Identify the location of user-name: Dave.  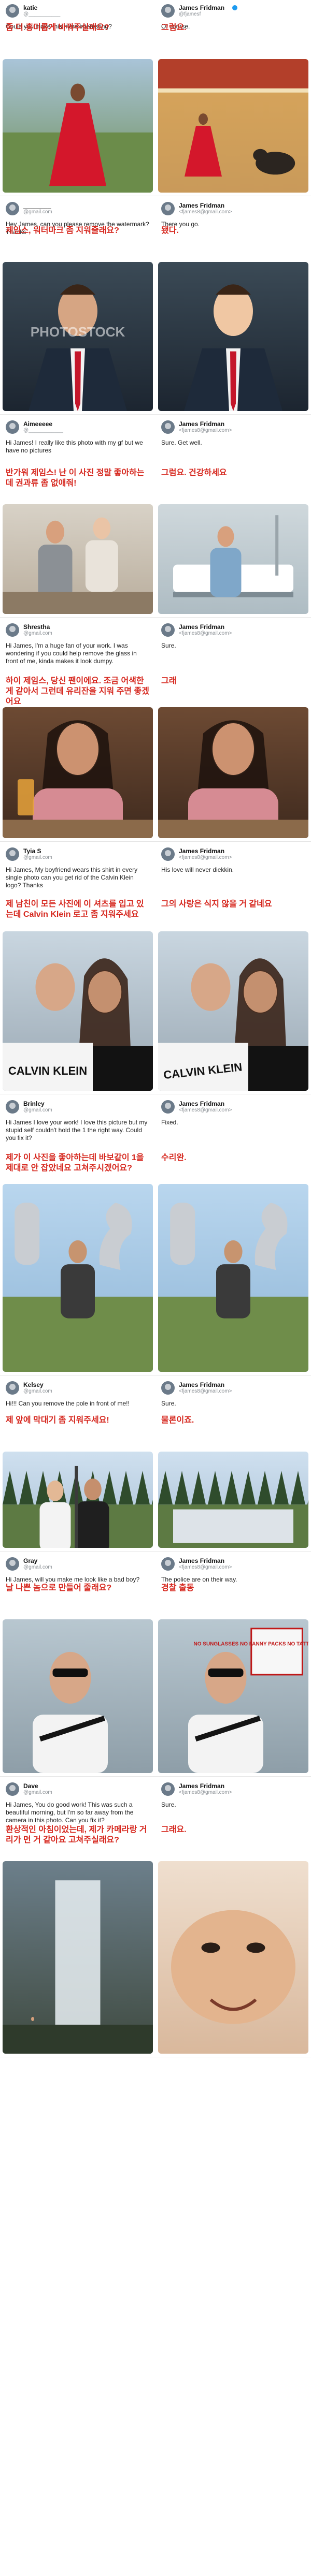
(30, 1786).